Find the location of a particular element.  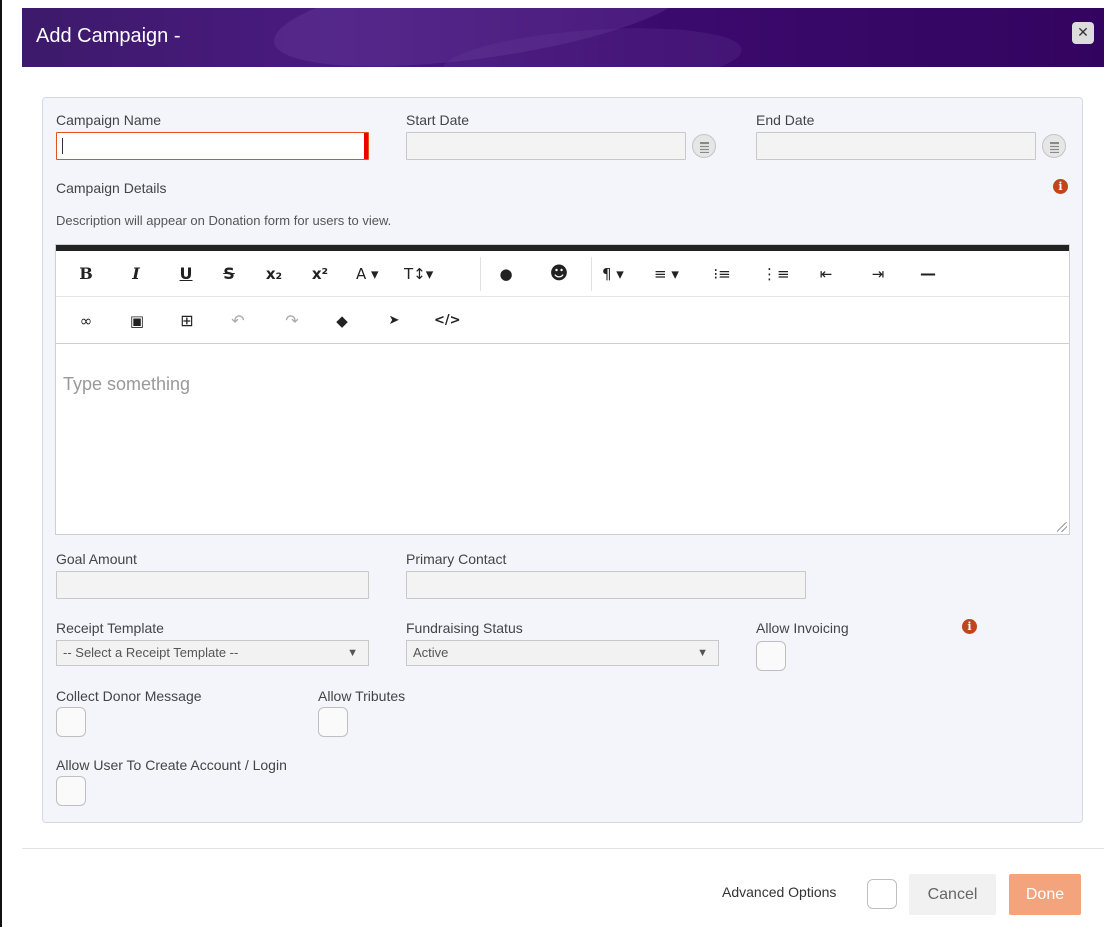

unordered-list-icon: ⋮≡ is located at coordinates (776, 274).